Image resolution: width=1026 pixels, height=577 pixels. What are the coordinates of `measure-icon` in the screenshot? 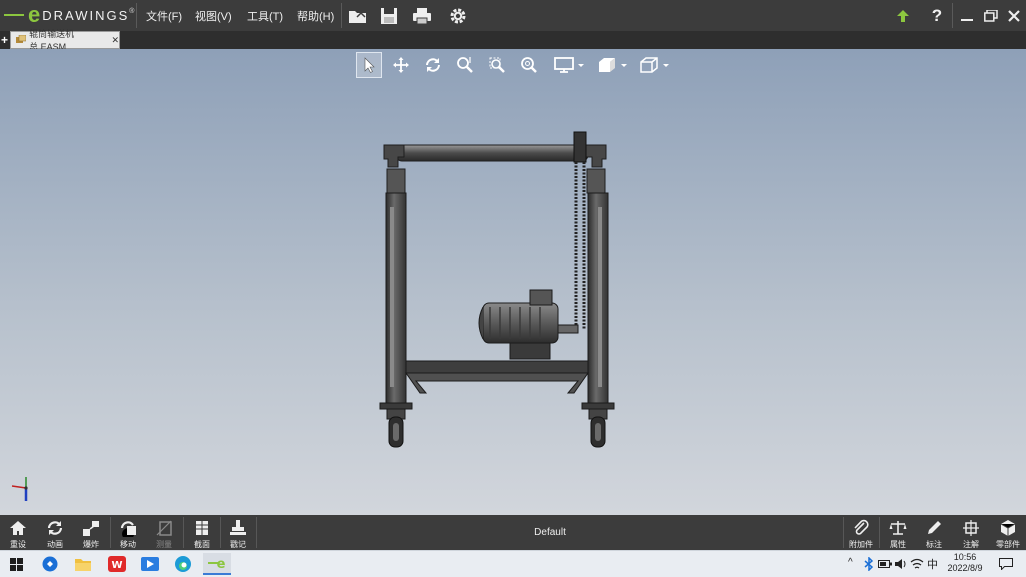 It's located at (164, 528).